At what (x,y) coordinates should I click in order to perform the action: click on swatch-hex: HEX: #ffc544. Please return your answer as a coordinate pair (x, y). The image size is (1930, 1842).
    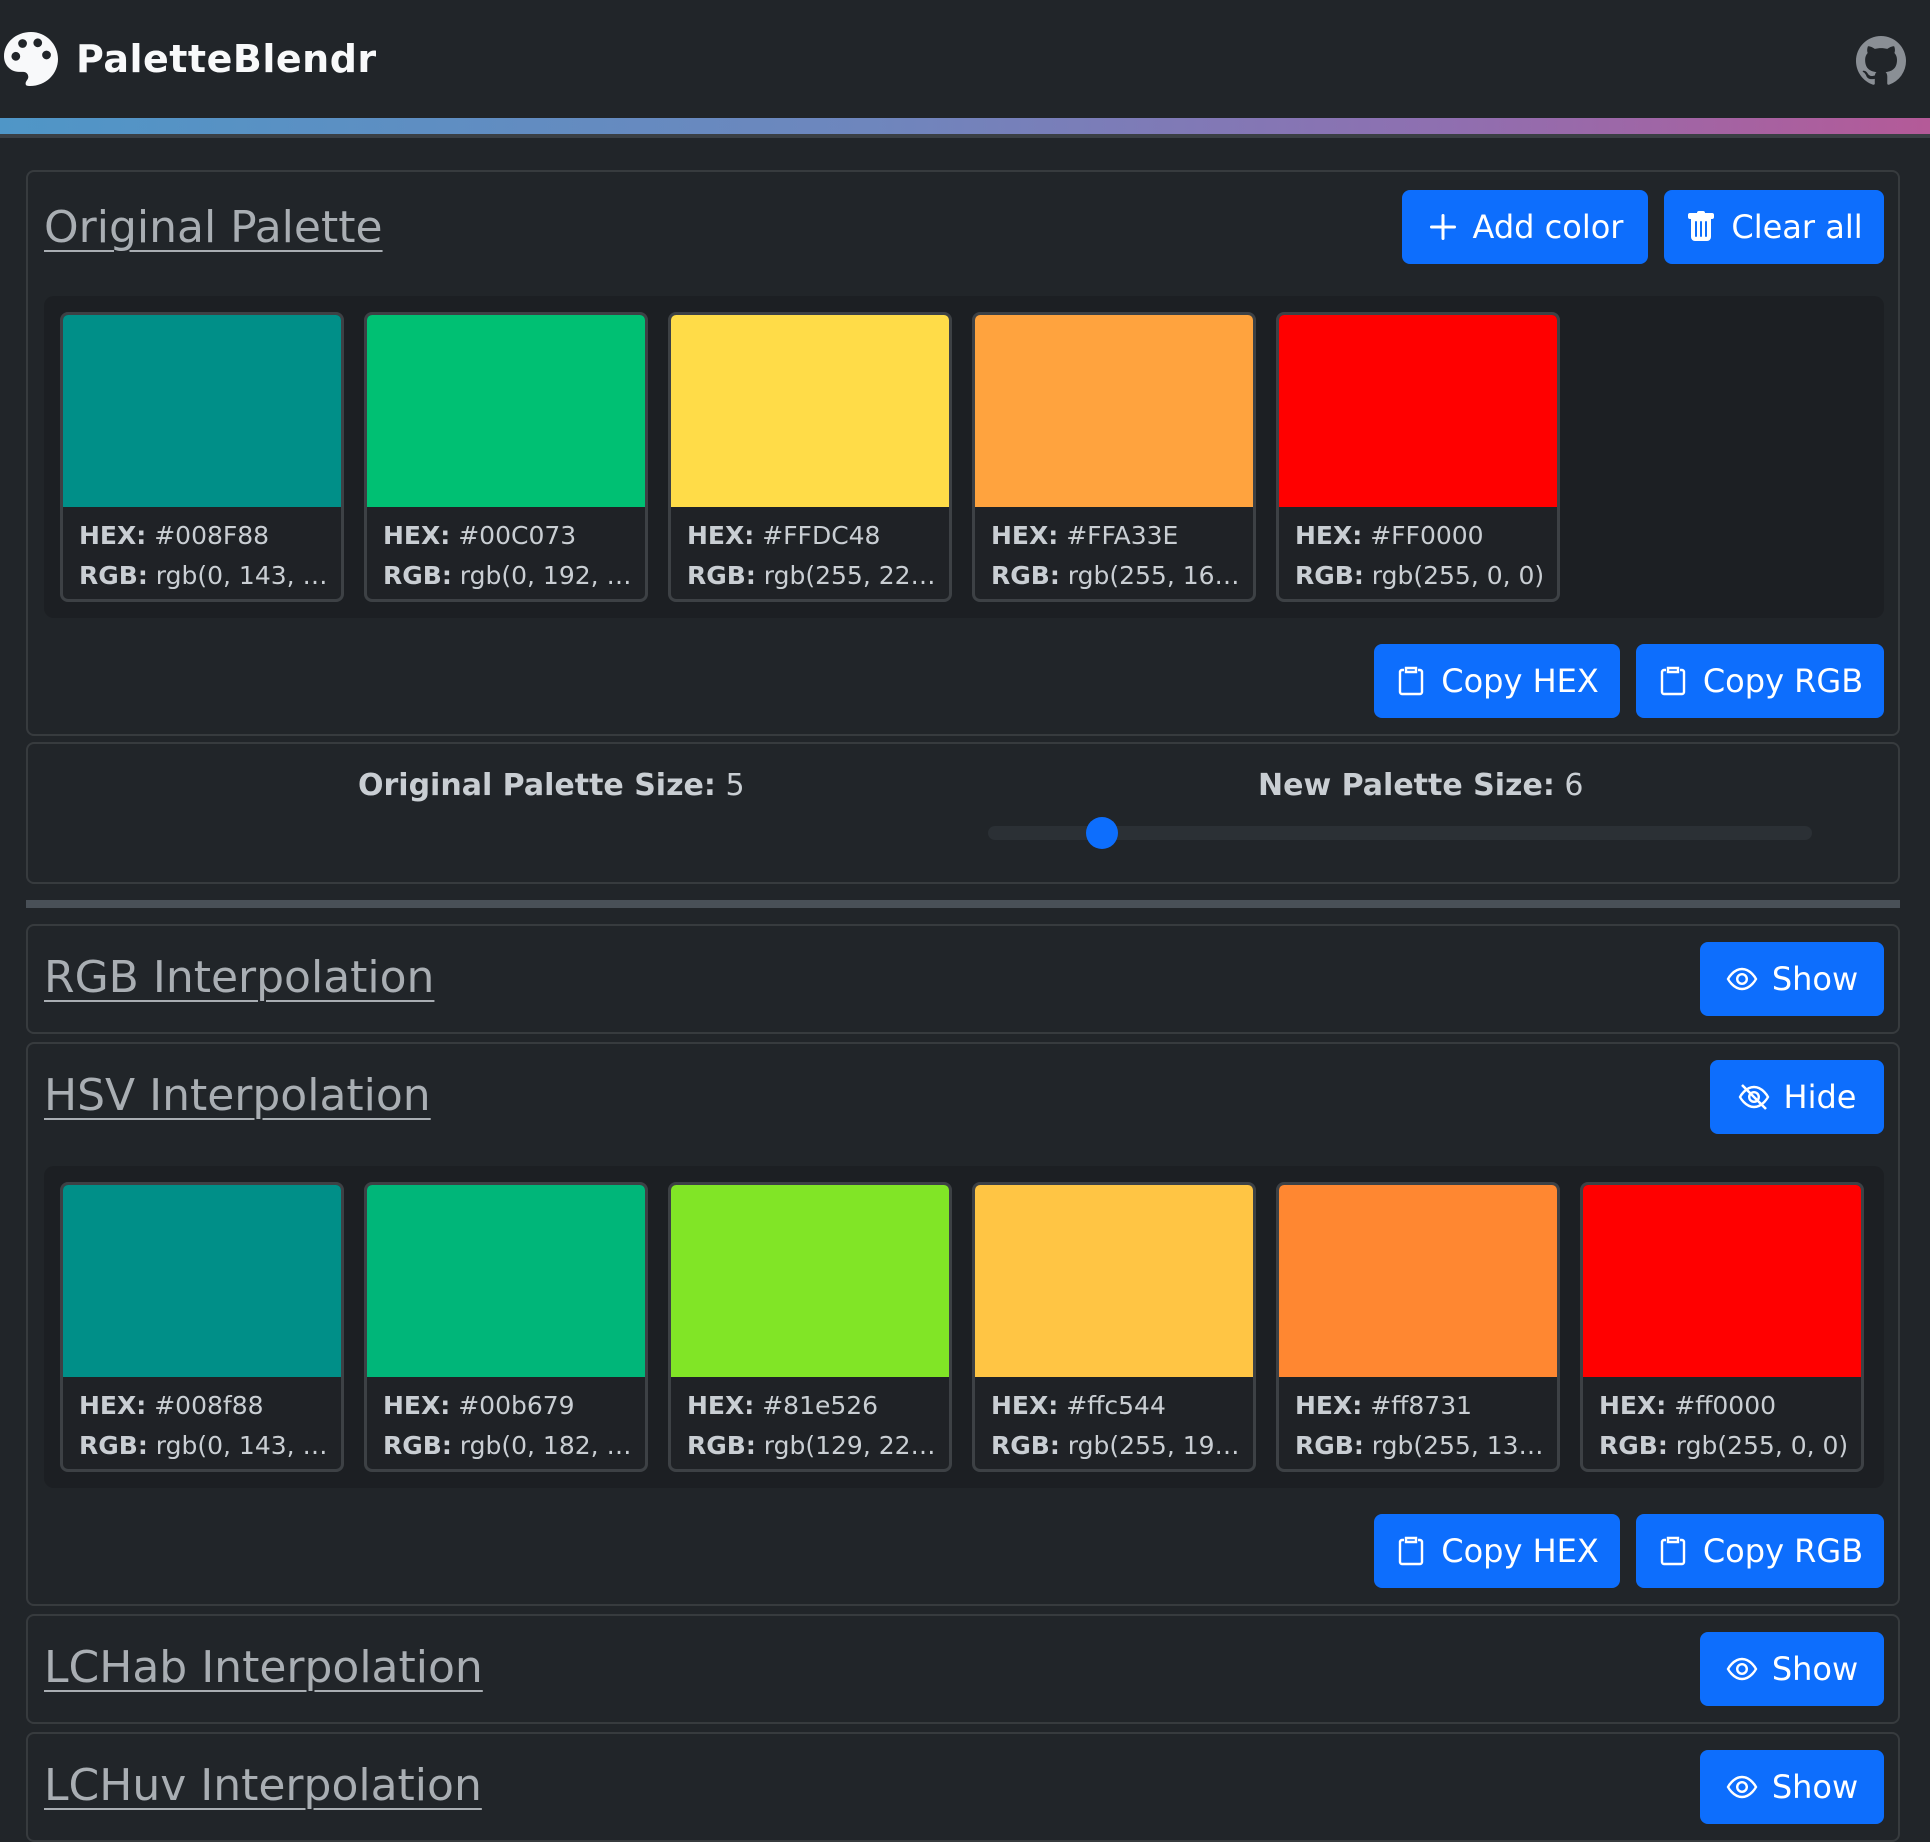
    Looking at the image, I should click on (1078, 1405).